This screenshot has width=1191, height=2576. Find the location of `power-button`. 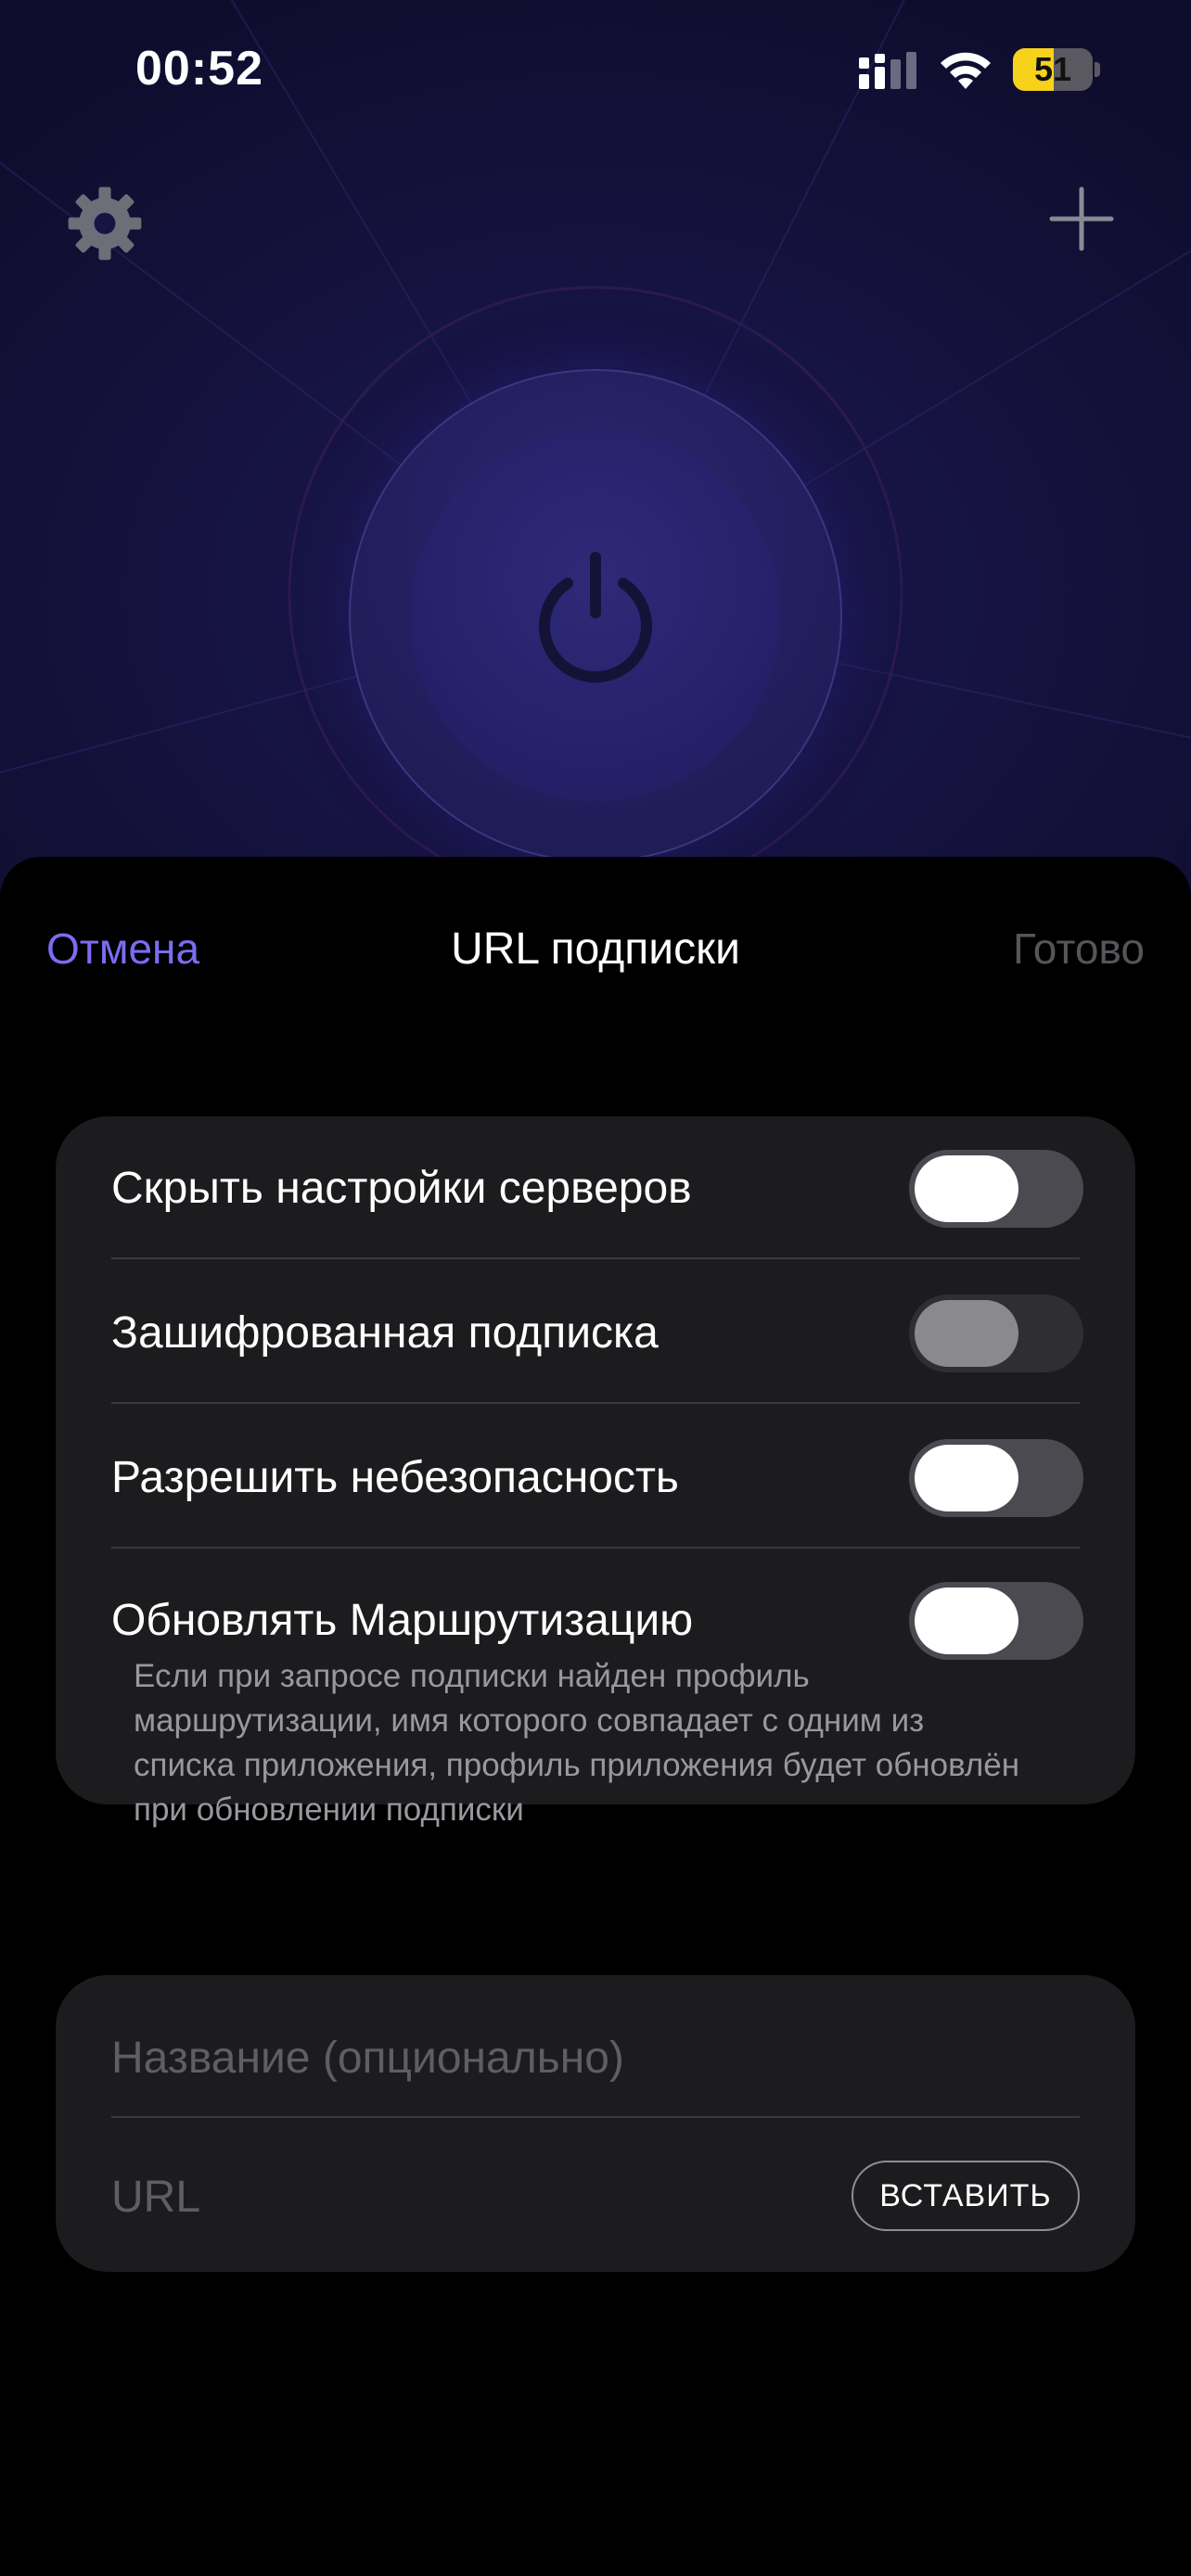

power-button is located at coordinates (595, 615).